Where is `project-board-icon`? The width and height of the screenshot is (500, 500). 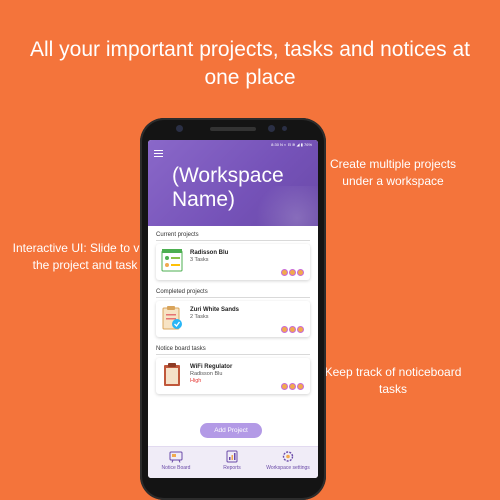
project-board-icon is located at coordinates (172, 260).